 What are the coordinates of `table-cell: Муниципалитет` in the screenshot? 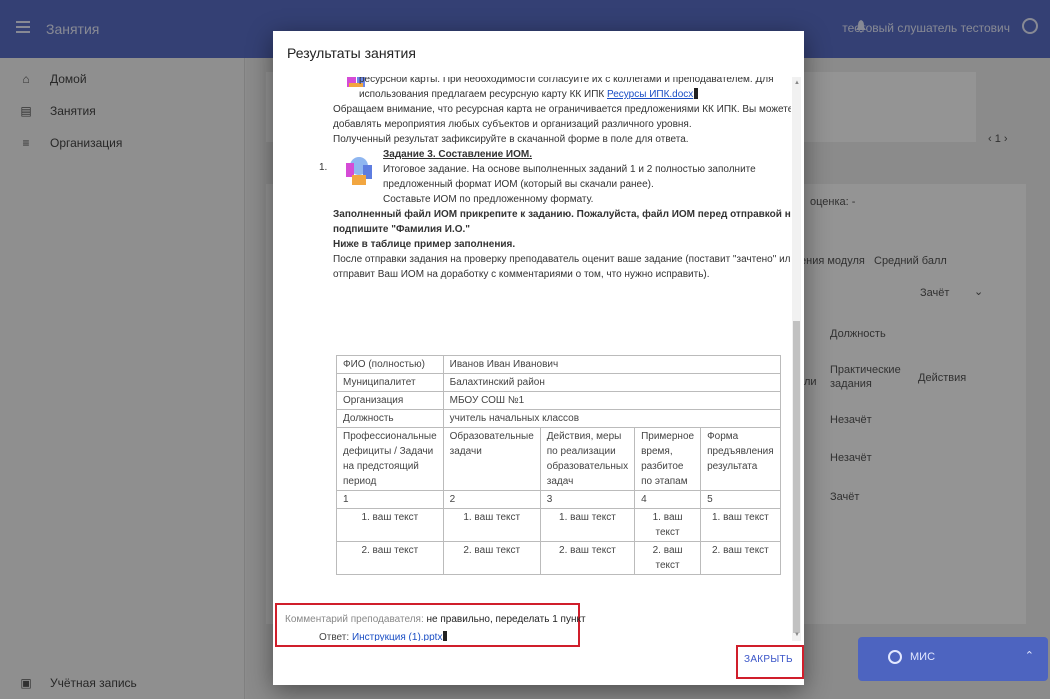 It's located at (390, 382).